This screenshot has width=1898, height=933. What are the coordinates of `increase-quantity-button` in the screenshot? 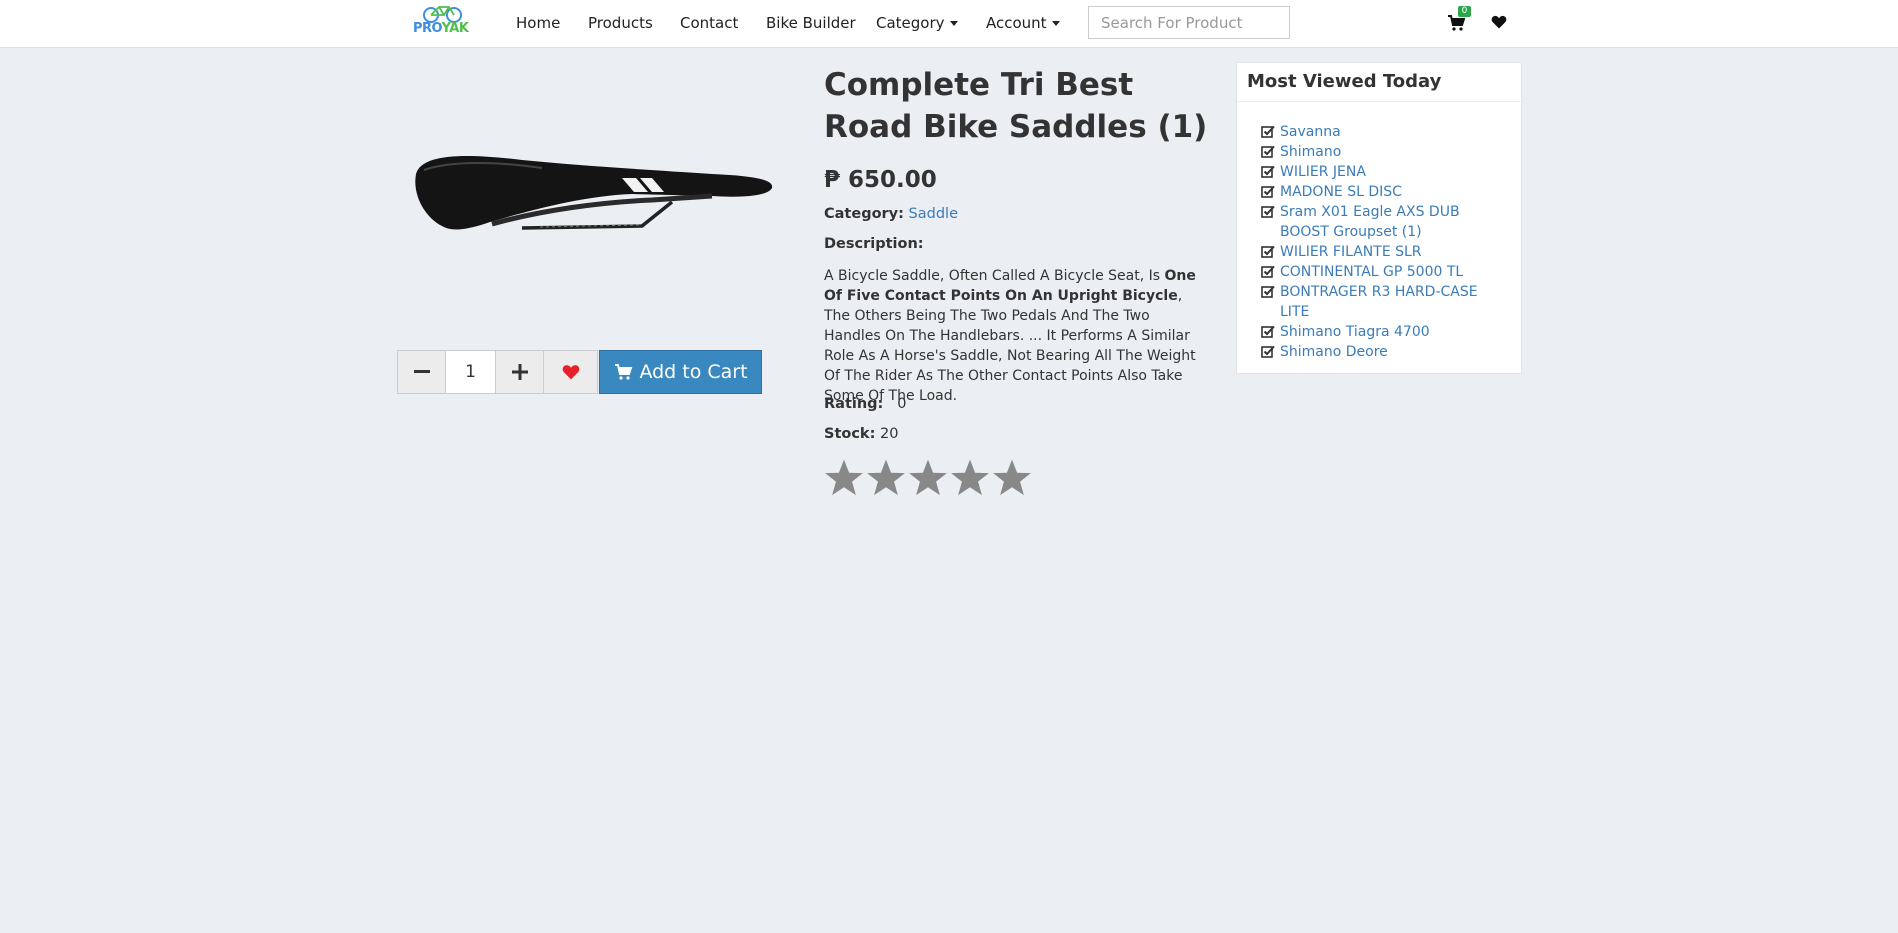 It's located at (519, 372).